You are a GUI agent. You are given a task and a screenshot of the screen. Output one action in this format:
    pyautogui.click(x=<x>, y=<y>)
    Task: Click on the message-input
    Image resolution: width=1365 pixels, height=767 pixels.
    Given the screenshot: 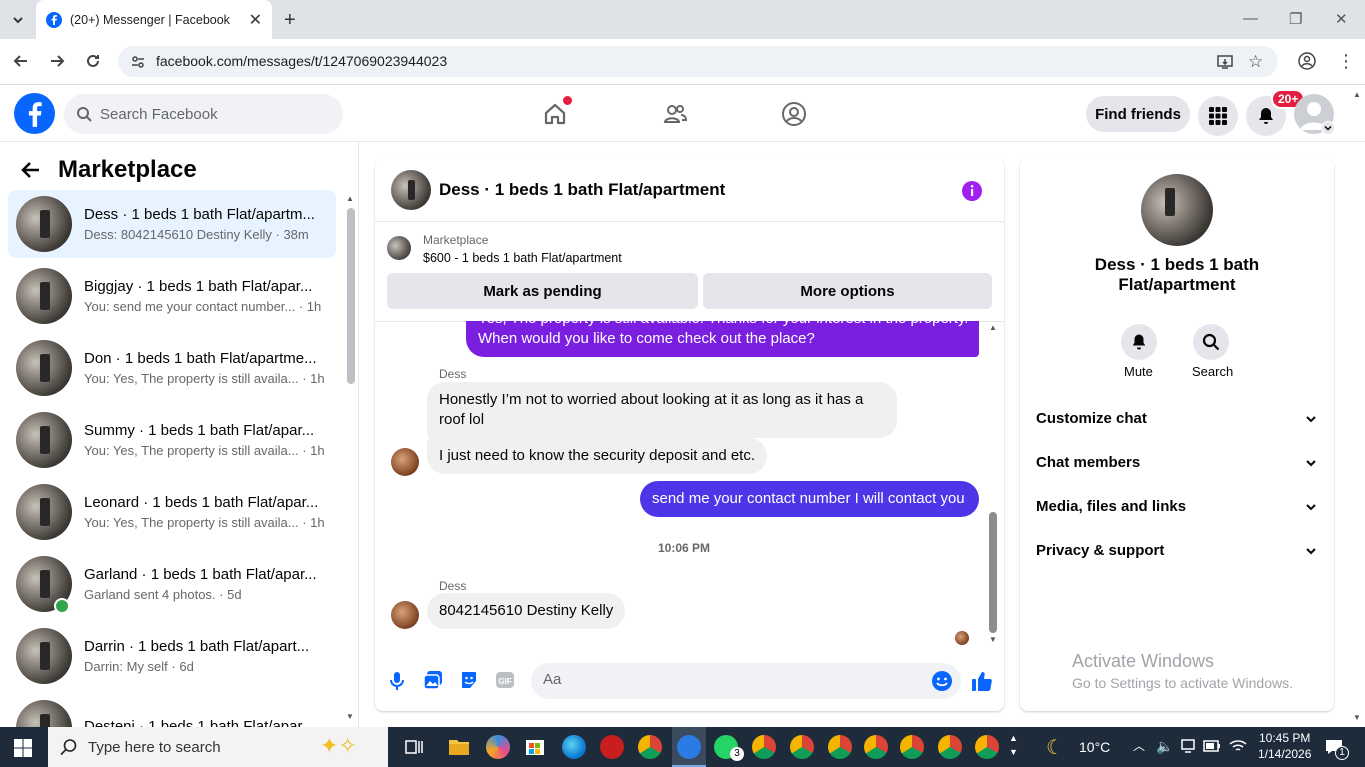 What is the action you would take?
    pyautogui.click(x=723, y=679)
    